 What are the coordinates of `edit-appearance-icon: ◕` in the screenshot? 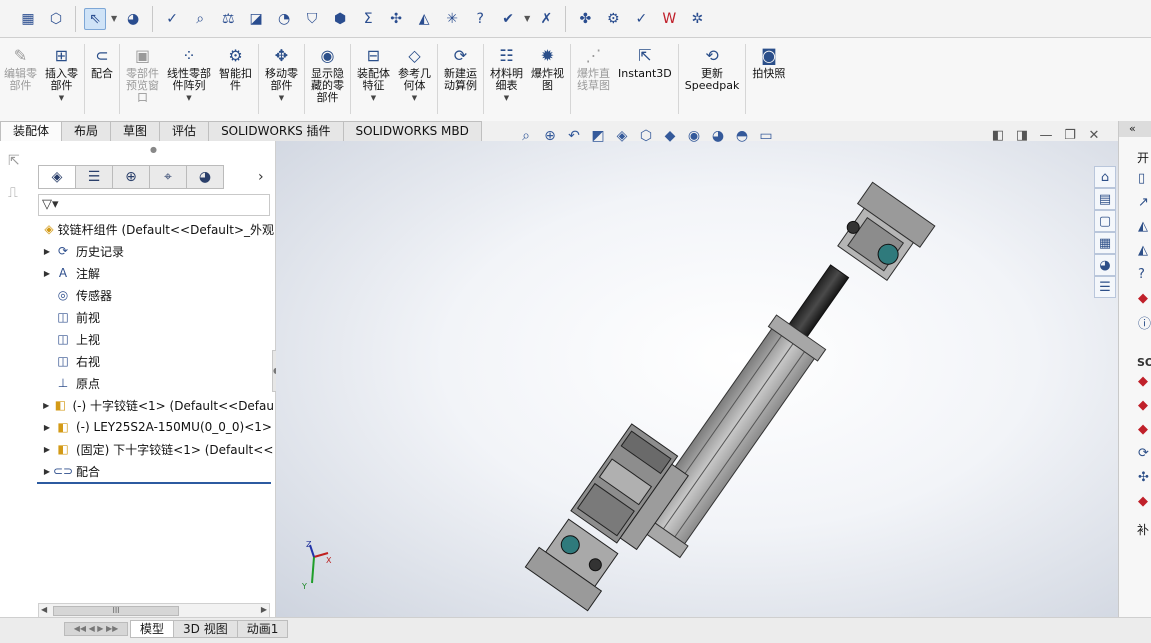 It's located at (718, 136).